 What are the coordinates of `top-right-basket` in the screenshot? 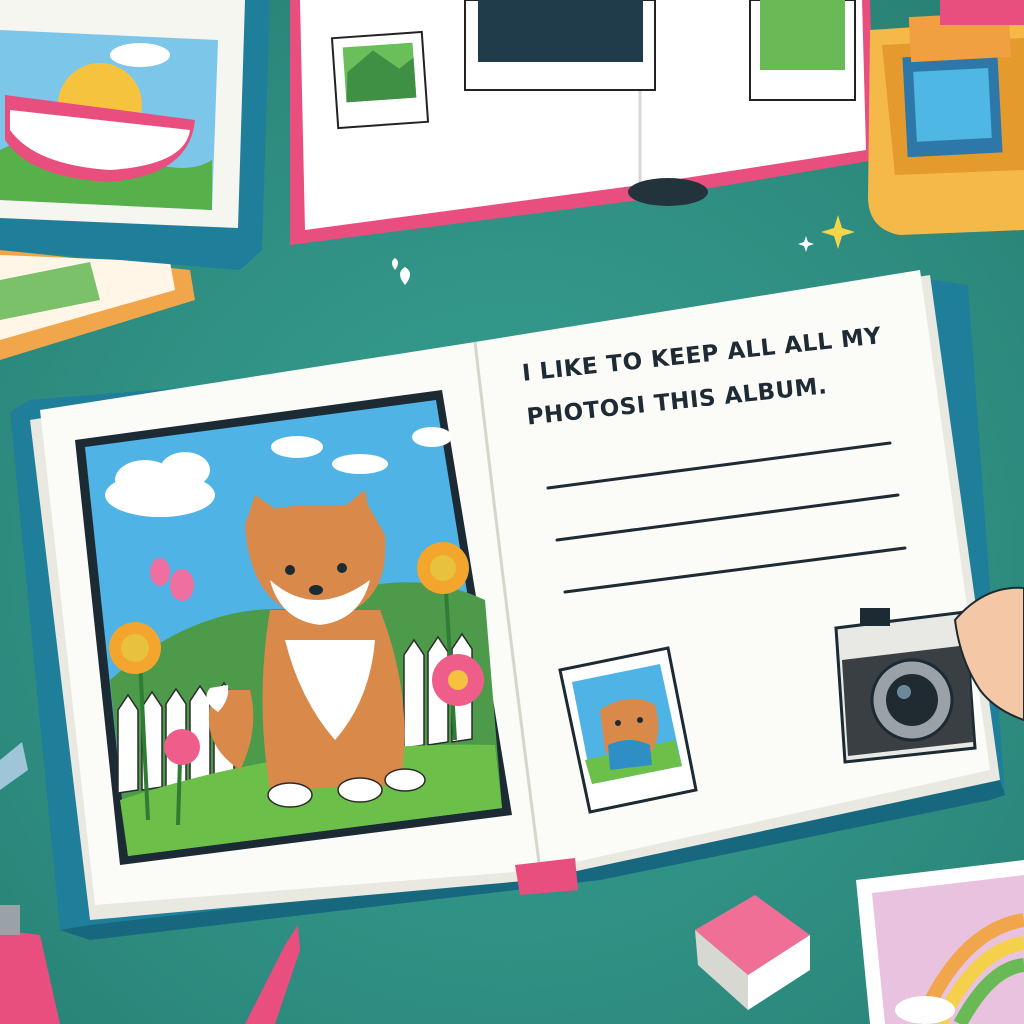 It's located at (946, 117).